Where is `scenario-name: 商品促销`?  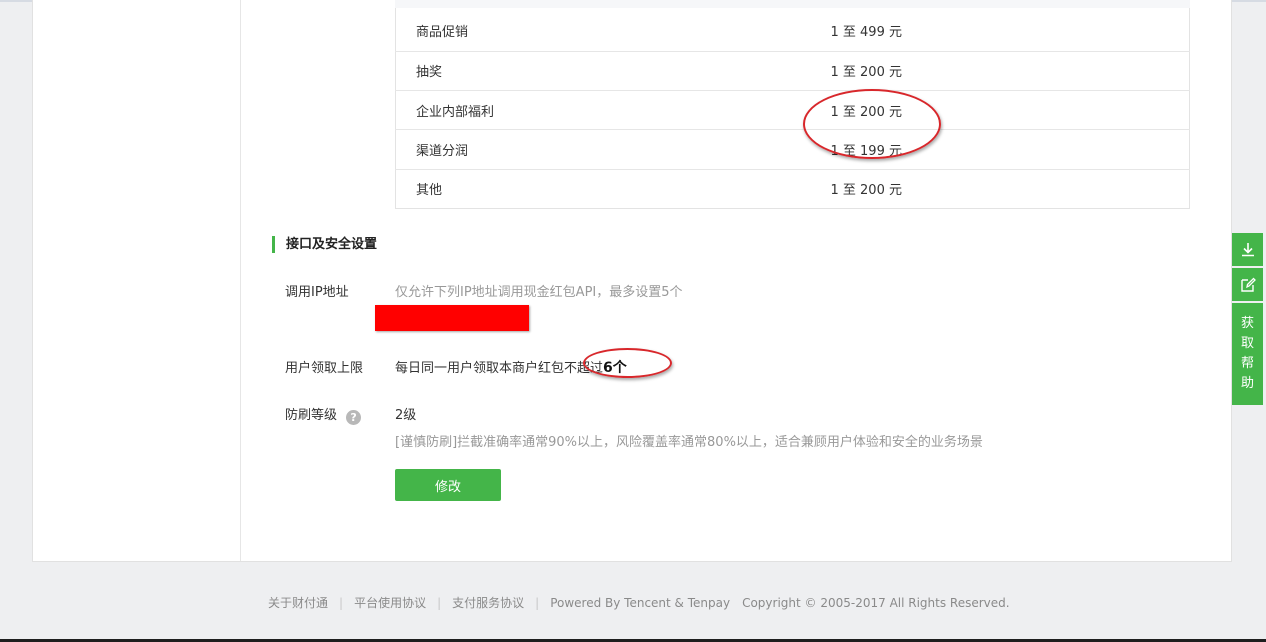 scenario-name: 商品促销 is located at coordinates (613, 25).